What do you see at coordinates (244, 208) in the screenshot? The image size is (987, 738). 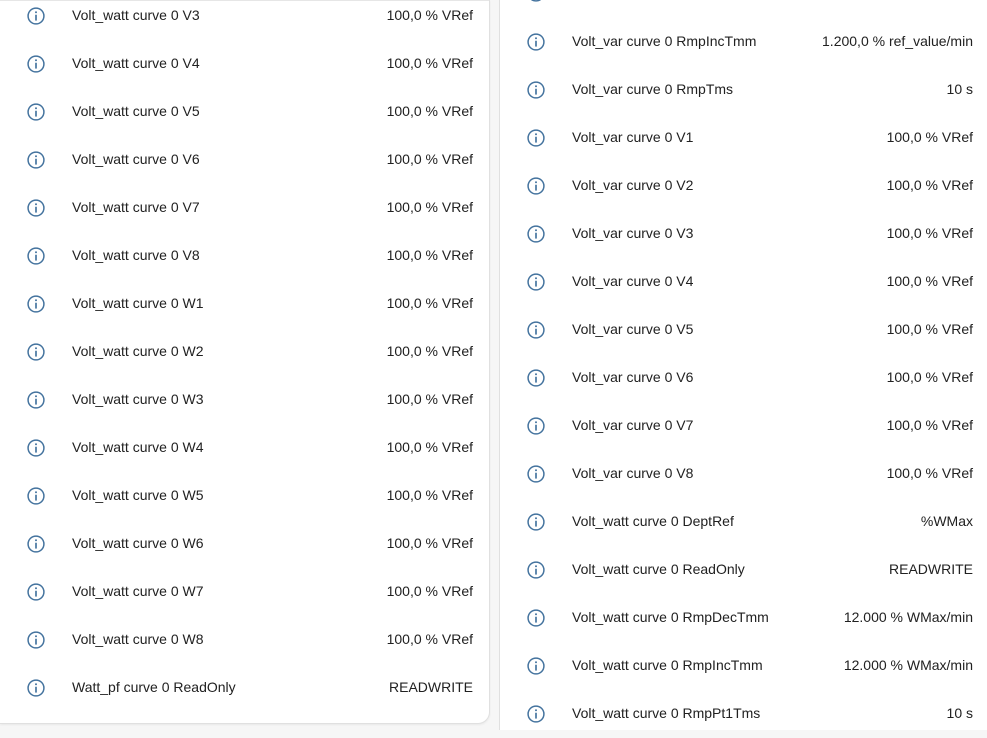 I see `entity-row: Volt_watt curve 0 V7 100,0 % VRef` at bounding box center [244, 208].